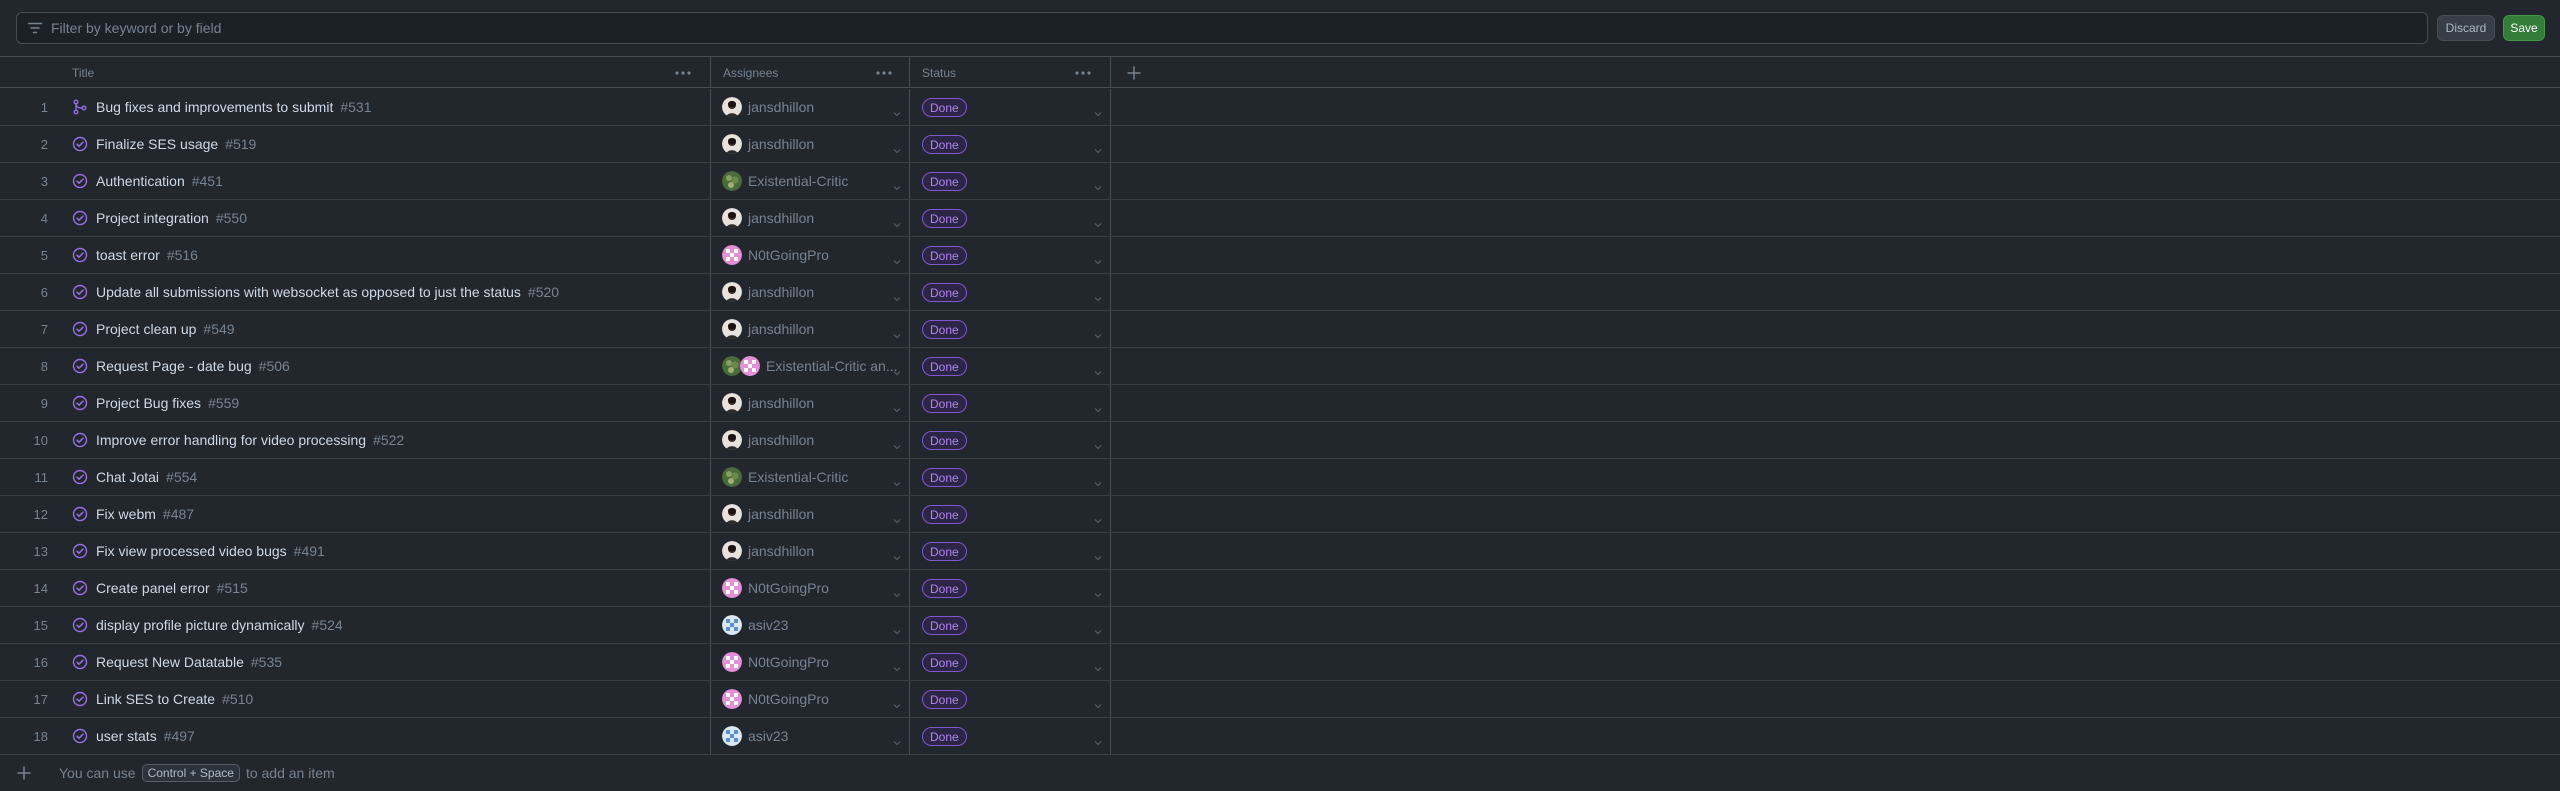 This screenshot has width=2560, height=791. Describe the element at coordinates (24, 773) in the screenshot. I see `plus-icon` at that location.